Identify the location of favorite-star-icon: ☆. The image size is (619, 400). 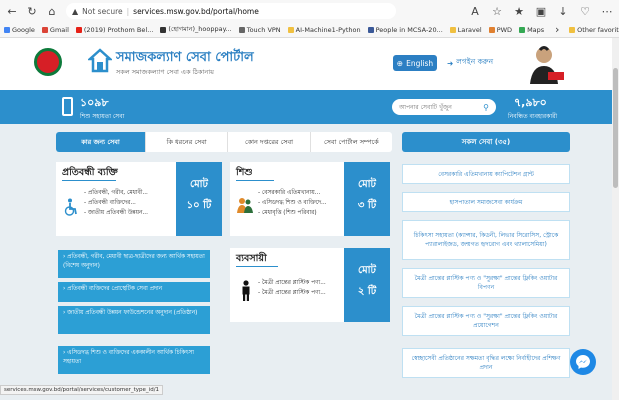
(497, 11).